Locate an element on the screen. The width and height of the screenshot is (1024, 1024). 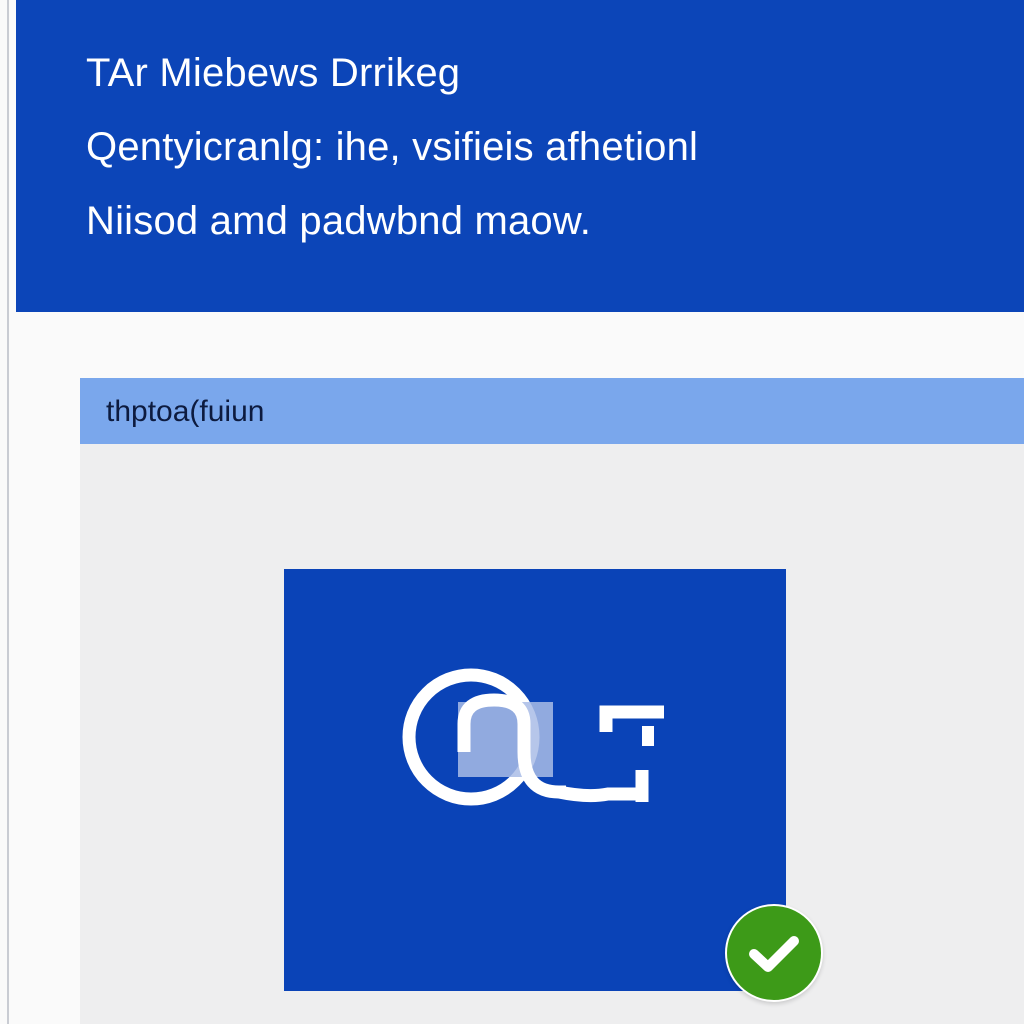
checkmark-icon is located at coordinates (774, 954).